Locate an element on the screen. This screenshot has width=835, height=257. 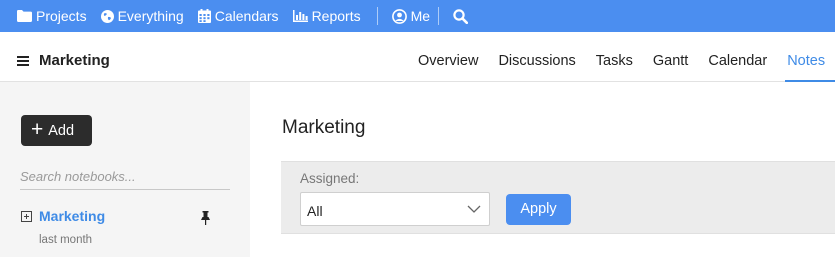
nav-everything: Everything is located at coordinates (142, 16).